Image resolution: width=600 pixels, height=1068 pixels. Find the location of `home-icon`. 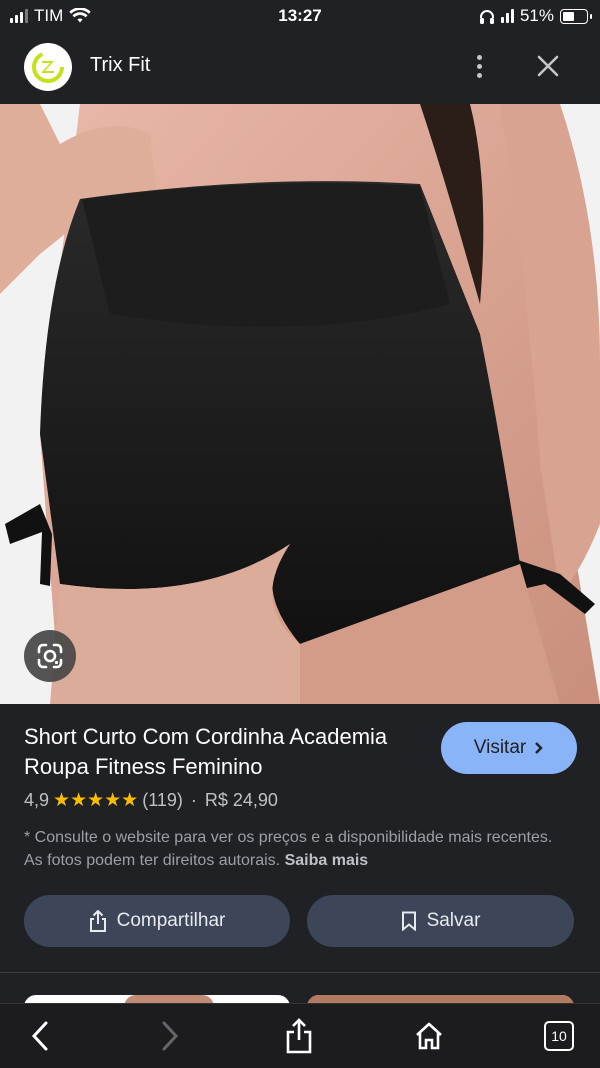

home-icon is located at coordinates (429, 1036).